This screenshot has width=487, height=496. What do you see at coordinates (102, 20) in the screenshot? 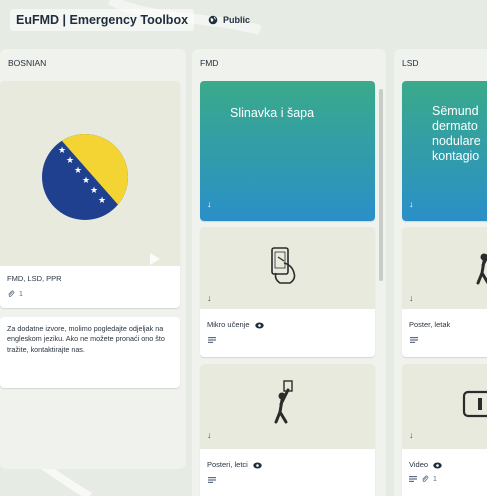
I see `board-title: EuFMD | Emergency Toolbox` at bounding box center [102, 20].